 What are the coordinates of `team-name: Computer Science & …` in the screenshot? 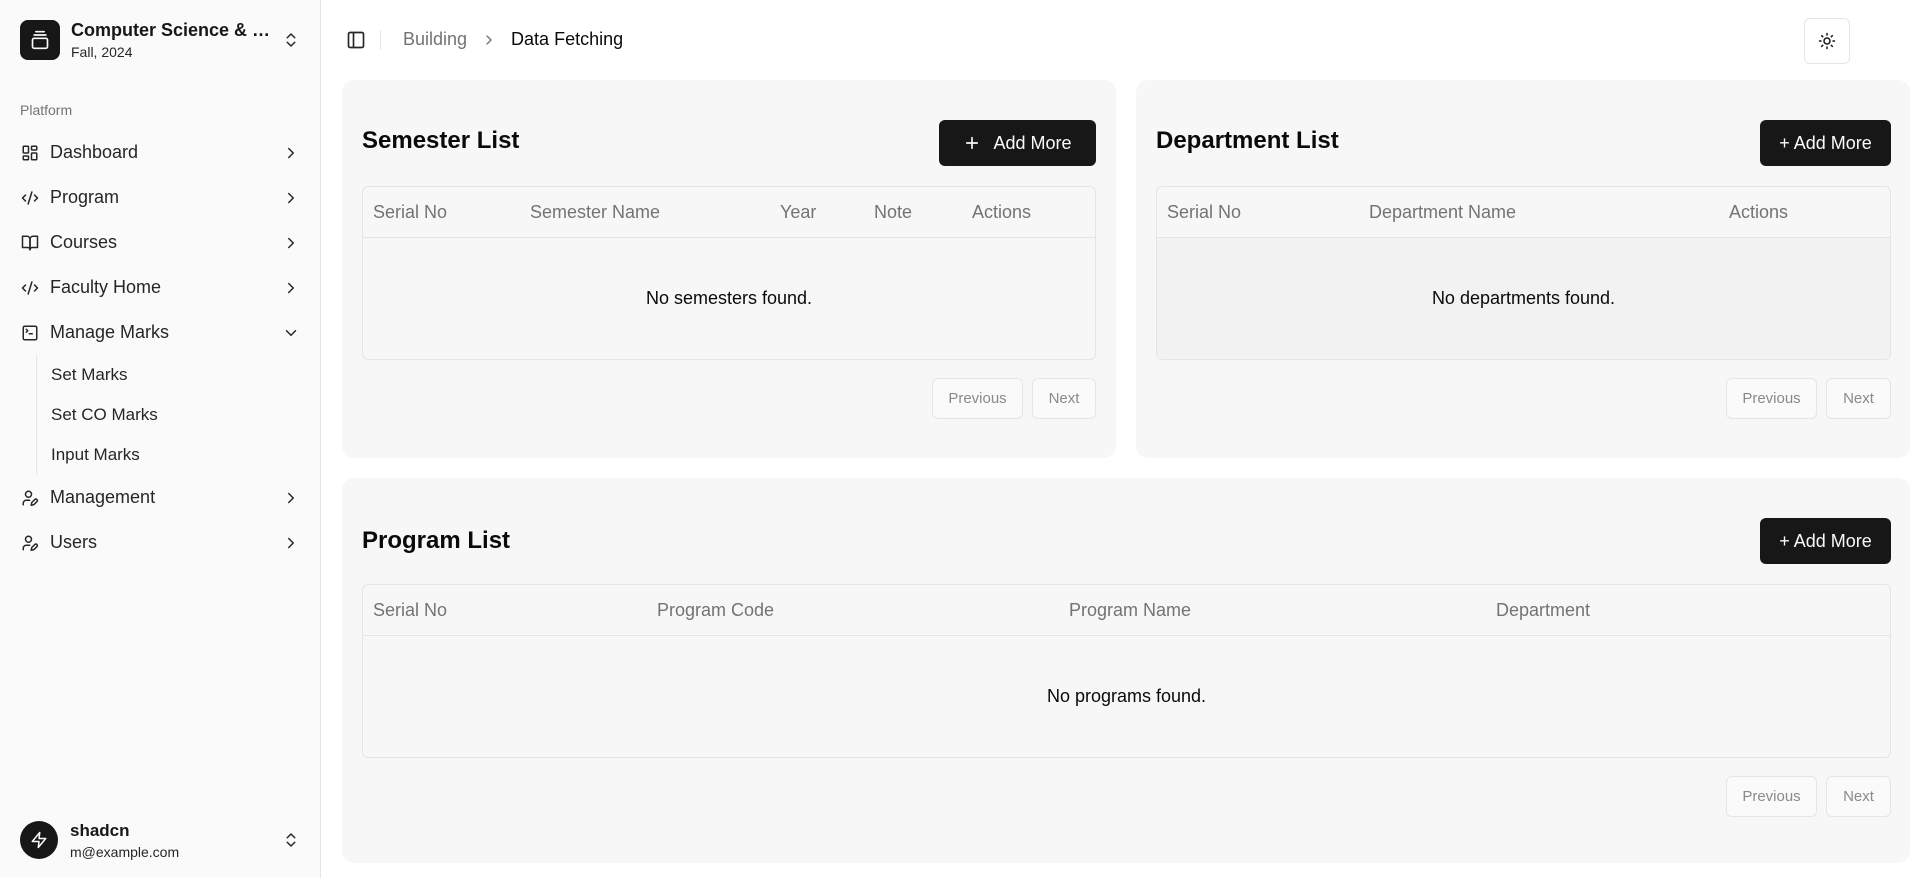 It's located at (171, 30).